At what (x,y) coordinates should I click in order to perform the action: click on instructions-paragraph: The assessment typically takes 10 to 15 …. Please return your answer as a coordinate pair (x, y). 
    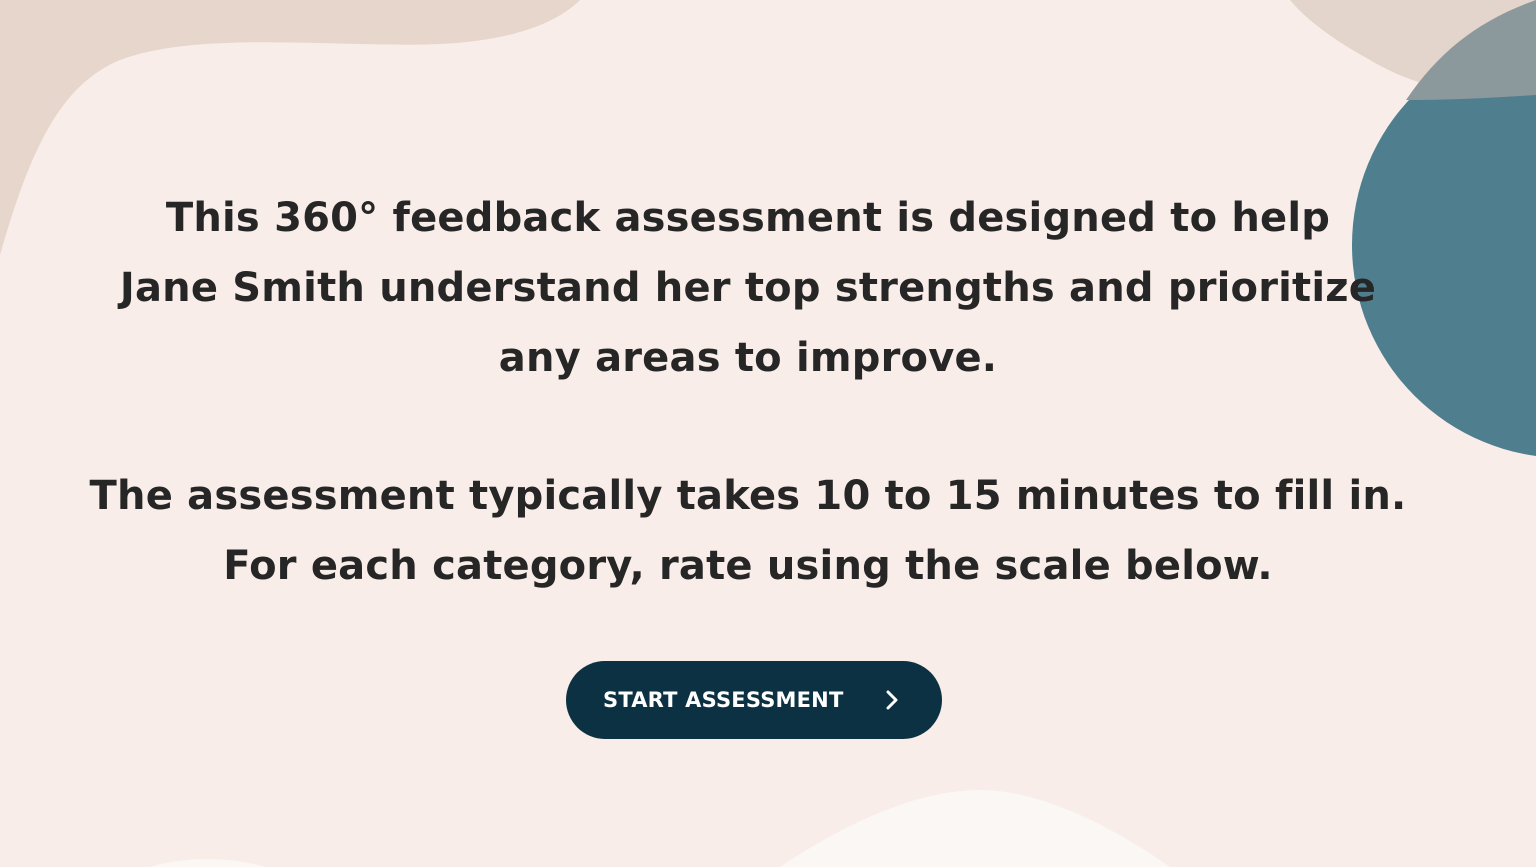
    Looking at the image, I should click on (748, 531).